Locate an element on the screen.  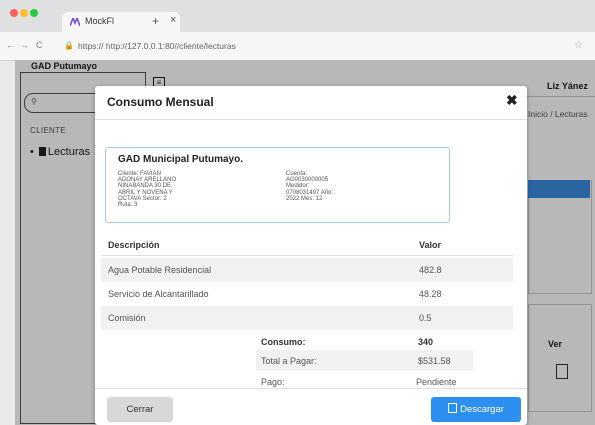
reload-icon: C is located at coordinates (39, 45).